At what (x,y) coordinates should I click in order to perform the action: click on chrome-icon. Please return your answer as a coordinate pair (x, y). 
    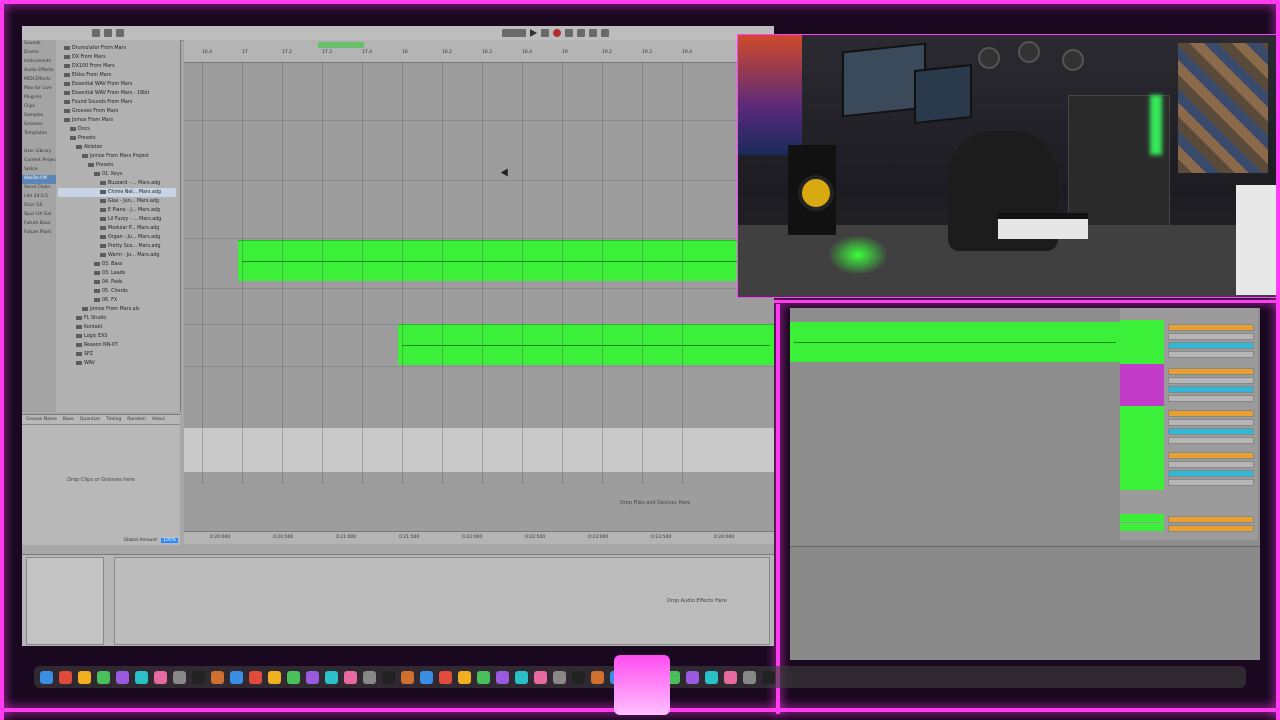
    Looking at the image, I should click on (350, 677).